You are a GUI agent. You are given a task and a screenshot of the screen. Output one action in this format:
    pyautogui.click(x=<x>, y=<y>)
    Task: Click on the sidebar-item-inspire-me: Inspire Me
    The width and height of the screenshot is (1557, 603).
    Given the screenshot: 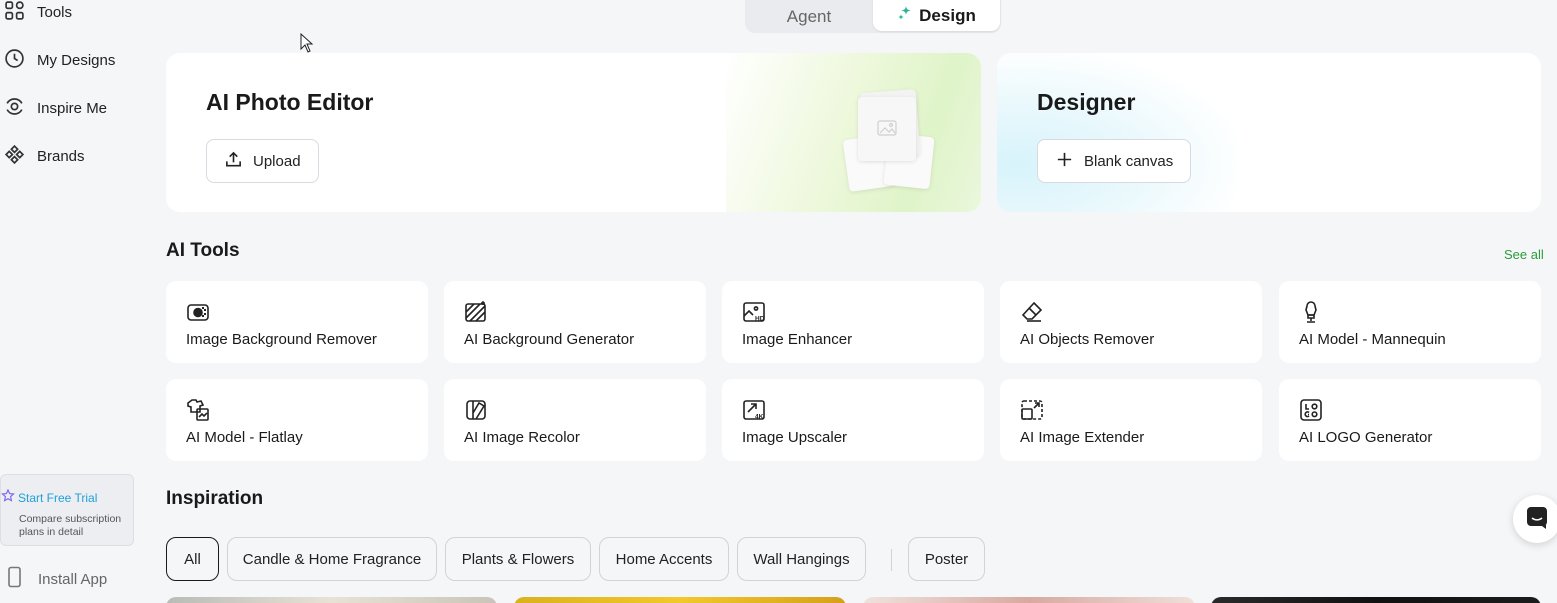 What is the action you would take?
    pyautogui.click(x=55, y=108)
    